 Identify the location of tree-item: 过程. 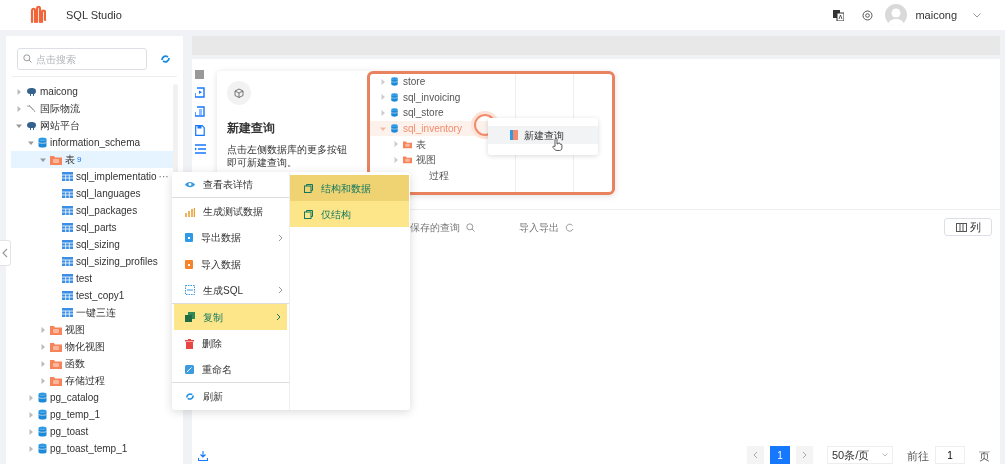
(439, 175).